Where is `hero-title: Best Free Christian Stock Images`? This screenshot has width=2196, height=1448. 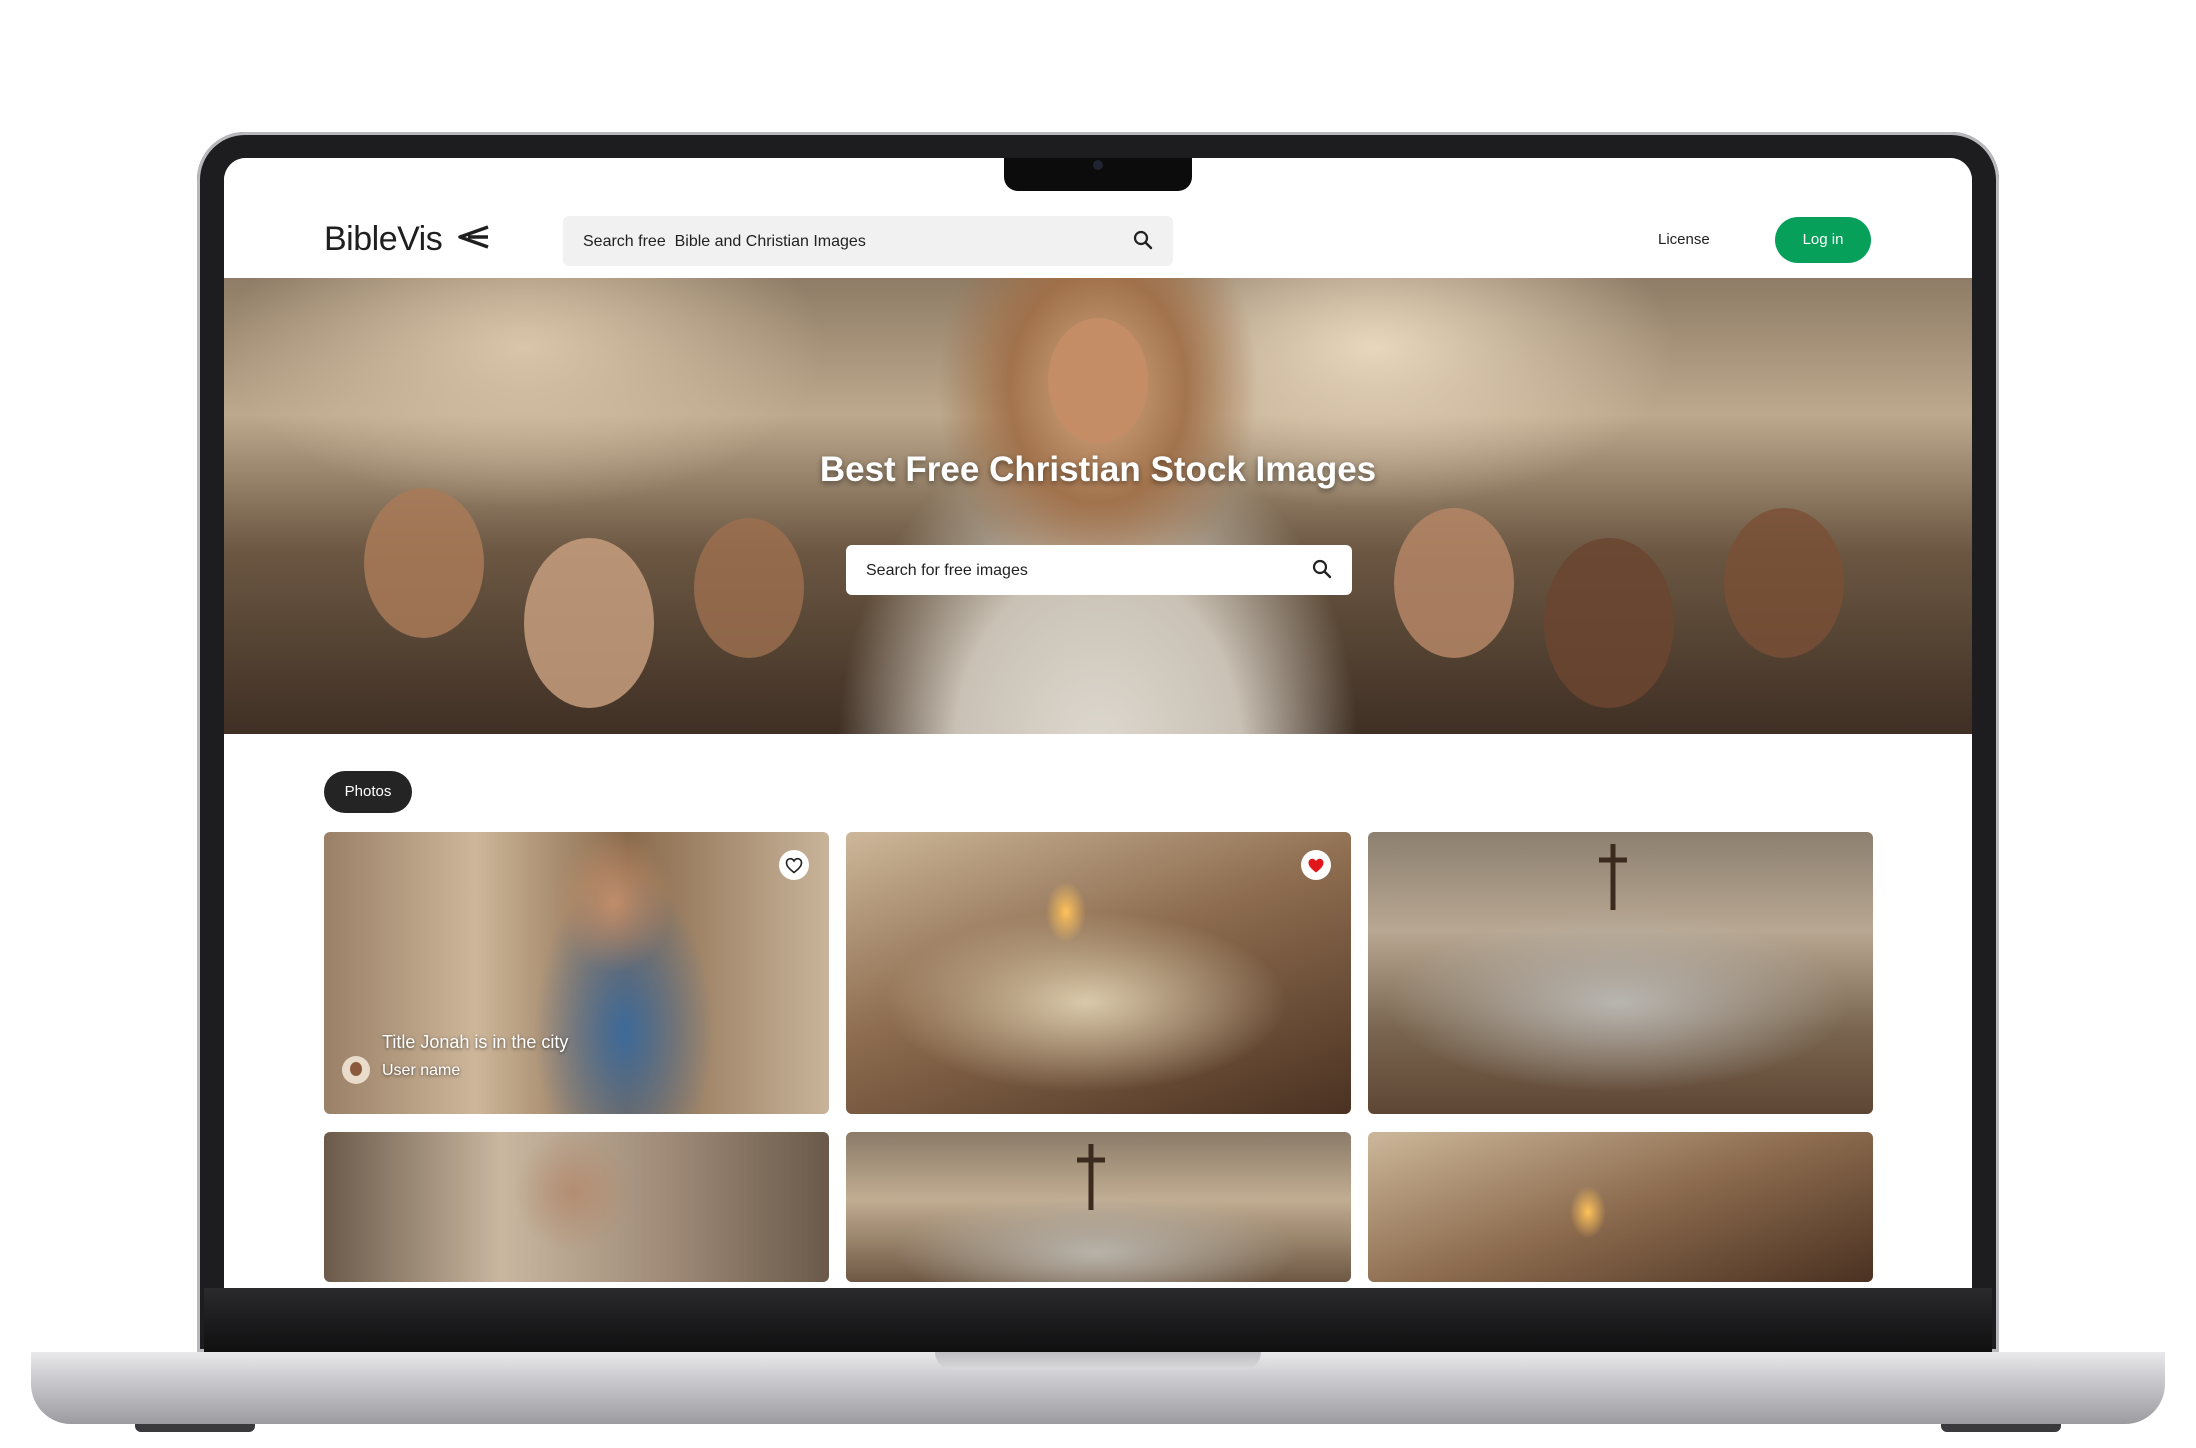
hero-title: Best Free Christian Stock Images is located at coordinates (1098, 469).